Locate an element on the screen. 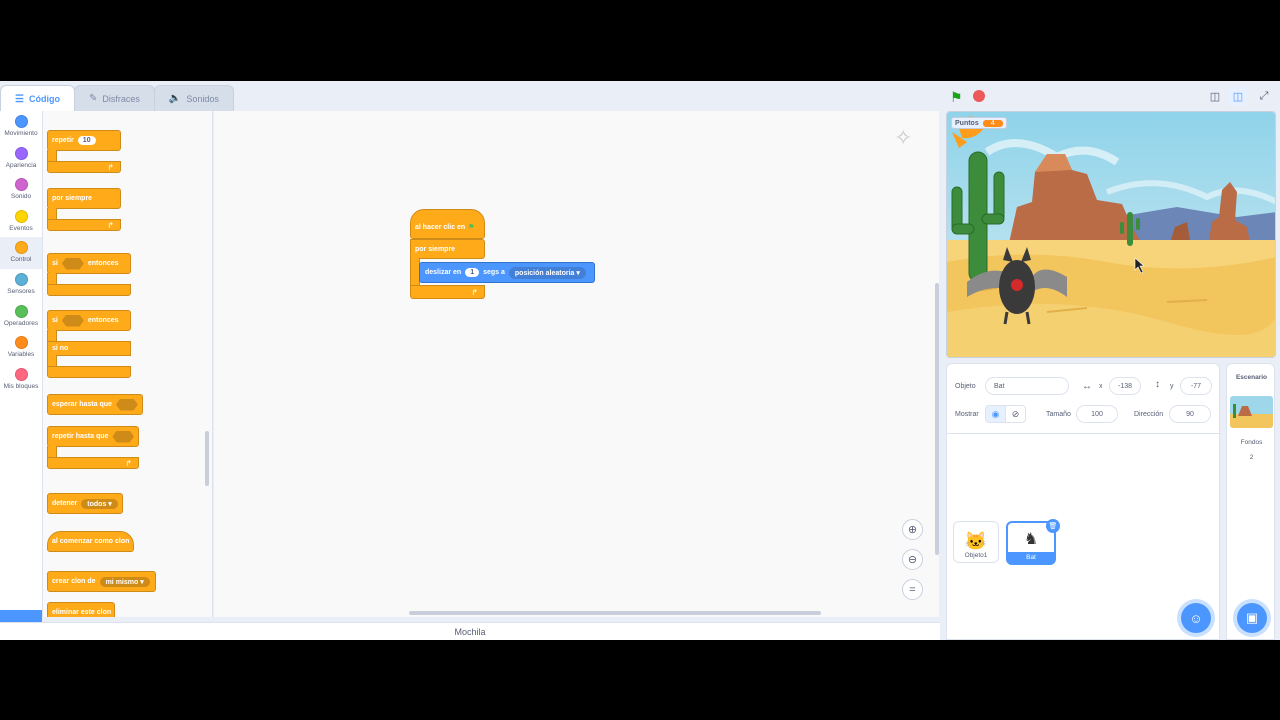  palette-block-forever: por siempre is located at coordinates (84, 198).